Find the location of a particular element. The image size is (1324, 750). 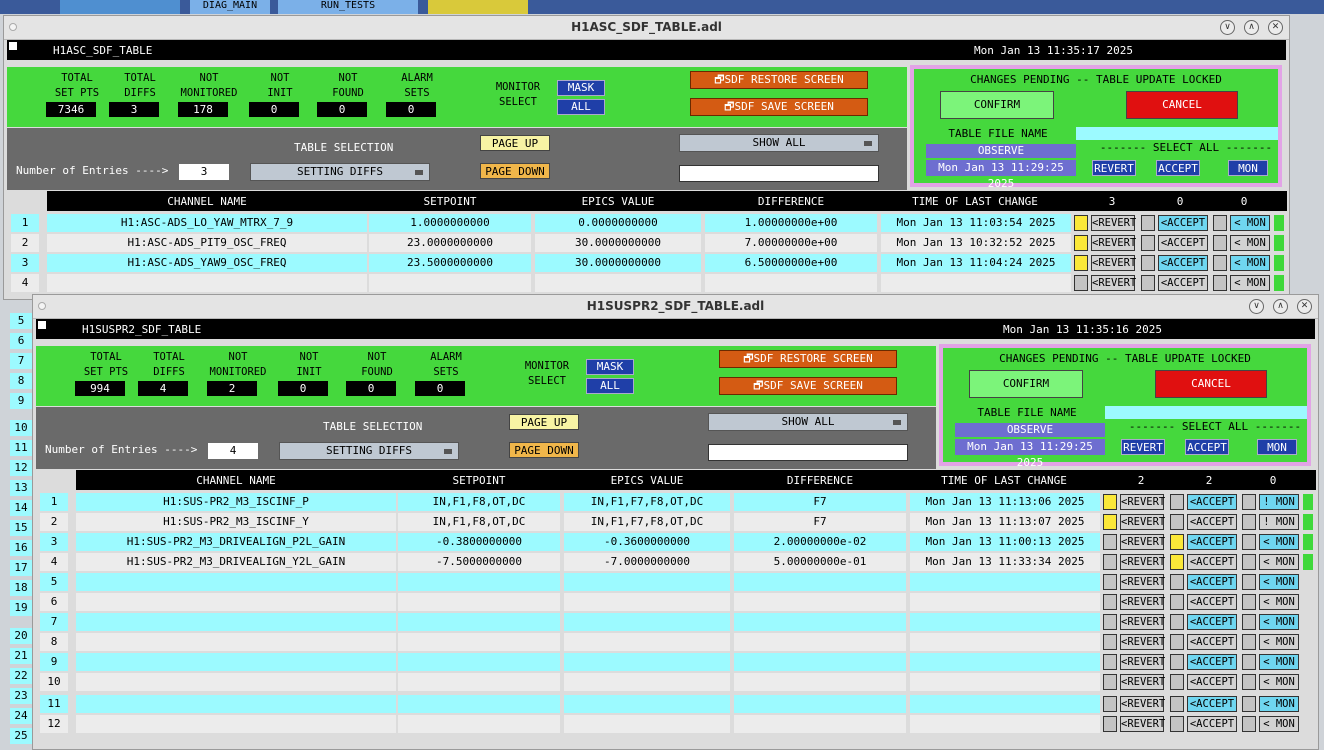

confirm-button: CONFIRM is located at coordinates (1026, 384).